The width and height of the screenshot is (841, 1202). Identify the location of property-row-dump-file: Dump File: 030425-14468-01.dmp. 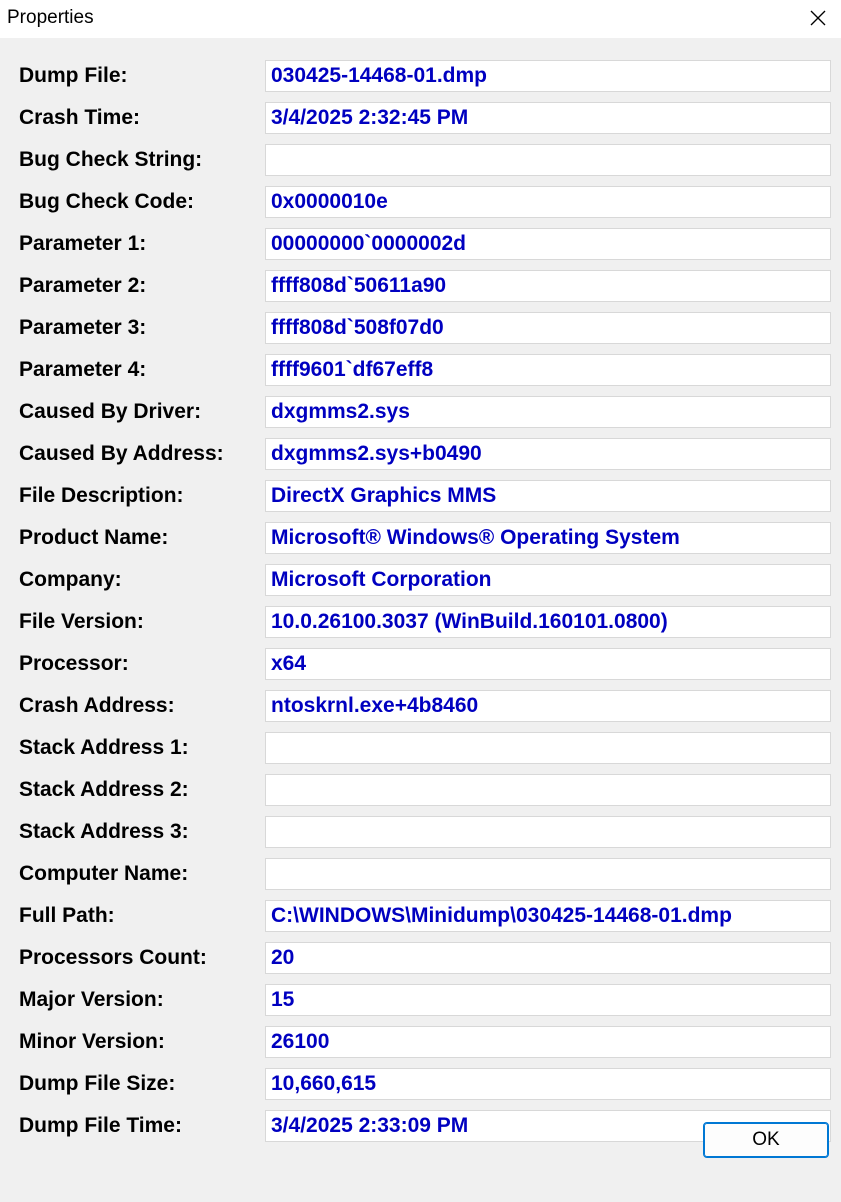
(420, 76).